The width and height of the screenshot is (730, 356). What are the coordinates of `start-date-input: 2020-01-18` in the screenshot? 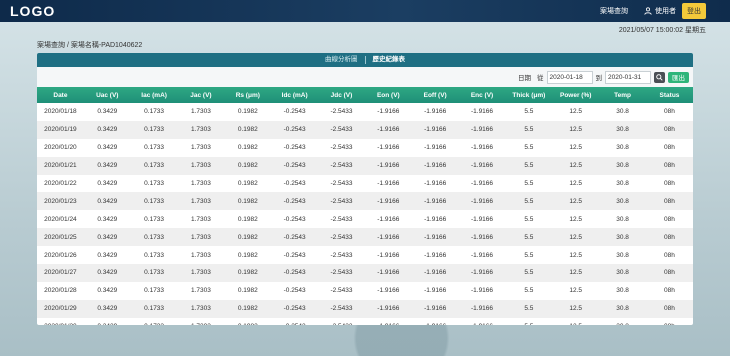 It's located at (569, 77).